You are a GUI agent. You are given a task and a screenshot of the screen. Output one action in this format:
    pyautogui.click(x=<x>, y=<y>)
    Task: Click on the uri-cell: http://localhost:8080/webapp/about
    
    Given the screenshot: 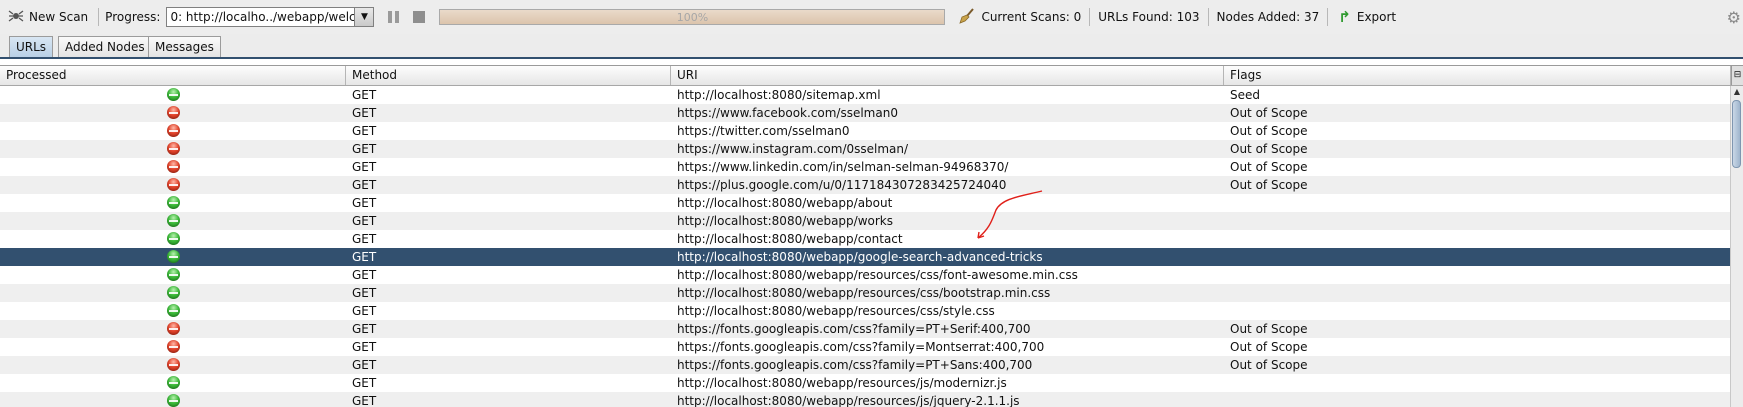 What is the action you would take?
    pyautogui.click(x=785, y=203)
    